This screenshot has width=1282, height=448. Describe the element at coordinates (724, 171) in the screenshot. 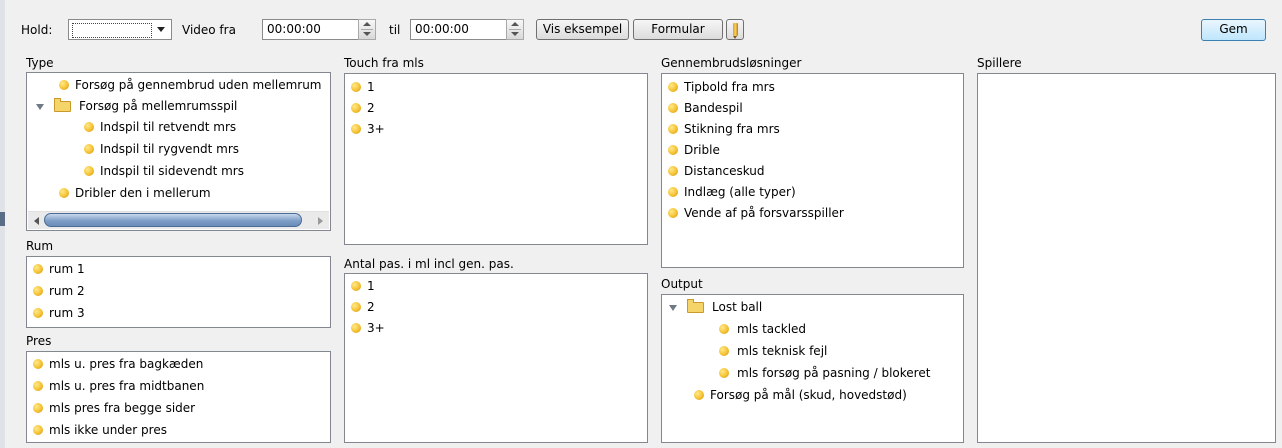

I see `item-label: Distanceskud` at that location.